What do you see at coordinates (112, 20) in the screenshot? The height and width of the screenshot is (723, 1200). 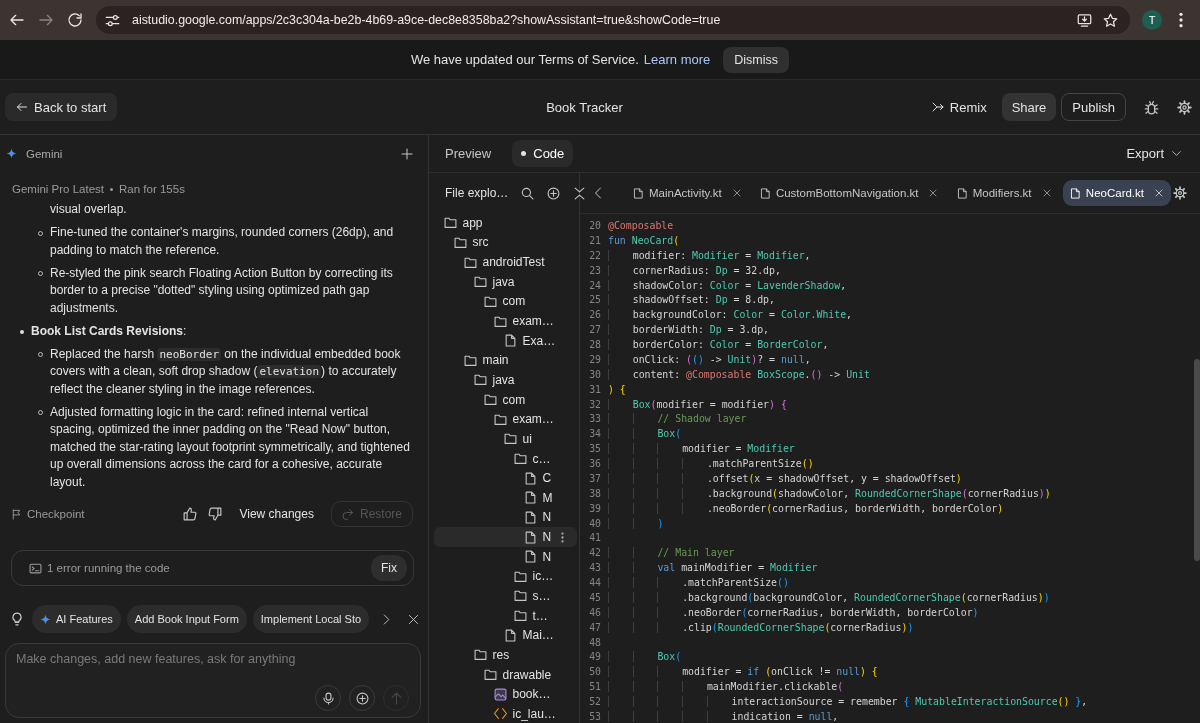 I see `sliders-icon` at bounding box center [112, 20].